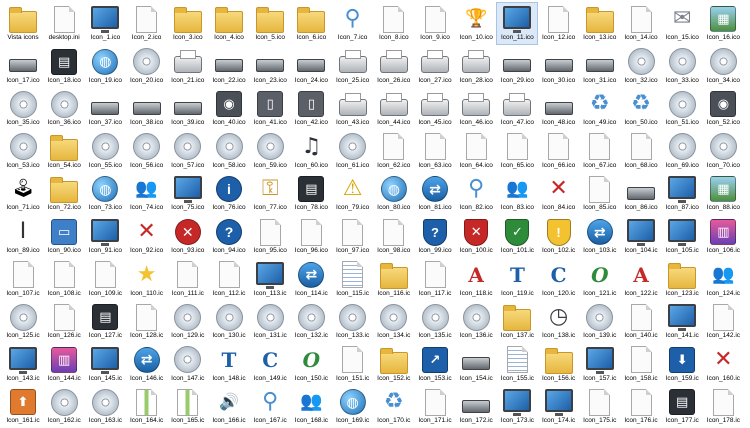 This screenshot has height=428, width=750. Describe the element at coordinates (476, 23) in the screenshot. I see `file-item: 🏆 Icon_10.ico` at that location.